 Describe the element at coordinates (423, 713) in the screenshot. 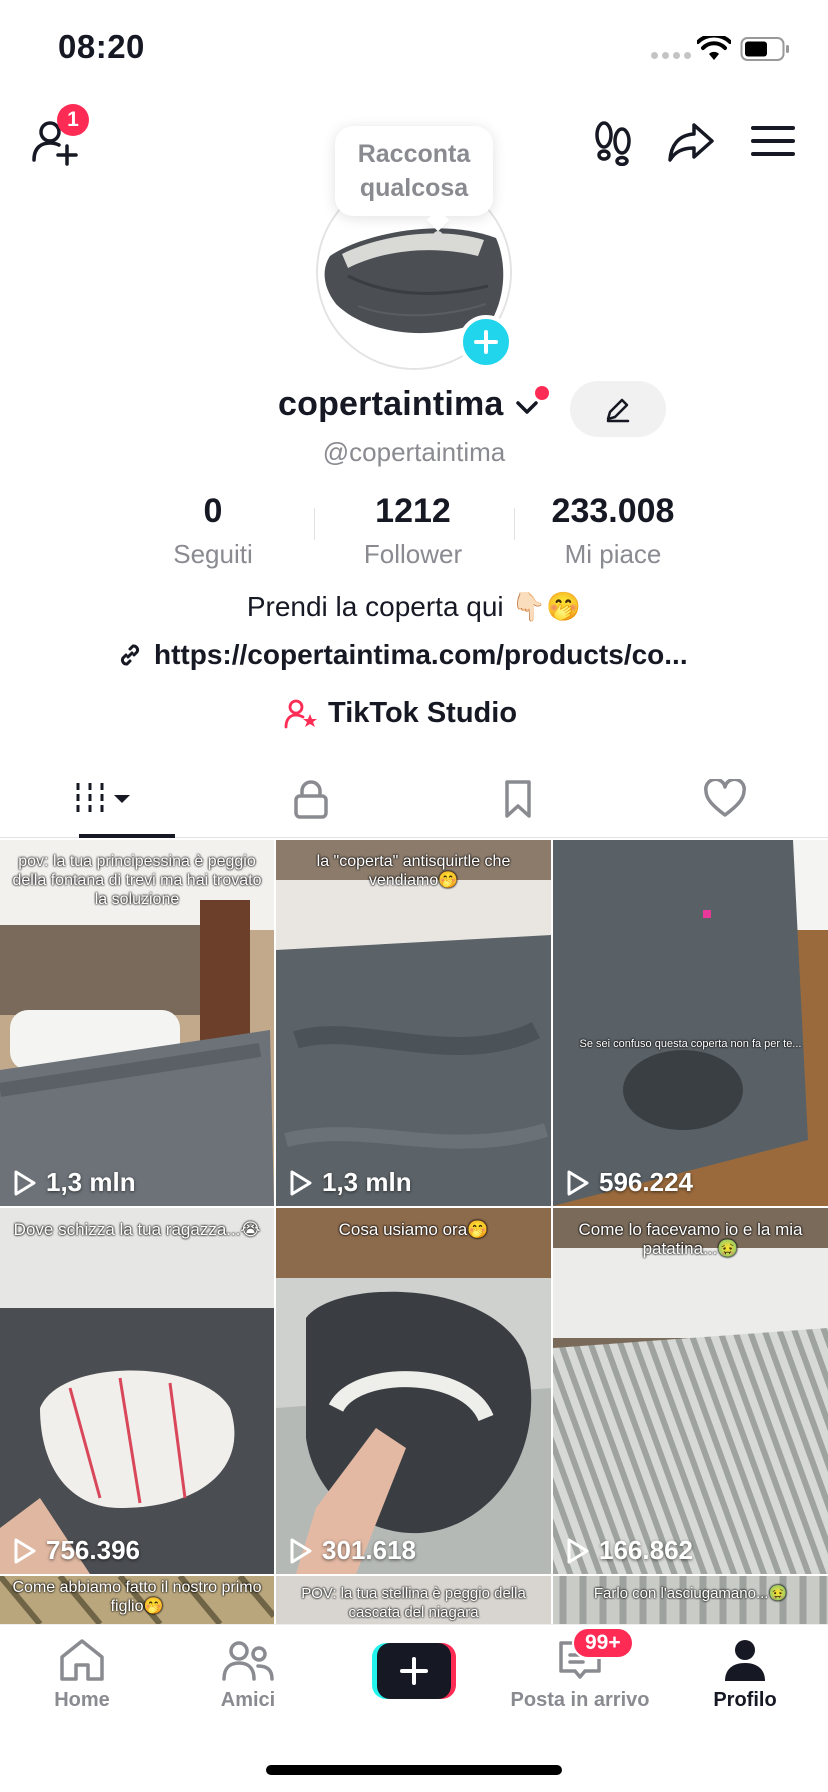

I see `tiktok-studio-label: TikTok Studio` at that location.